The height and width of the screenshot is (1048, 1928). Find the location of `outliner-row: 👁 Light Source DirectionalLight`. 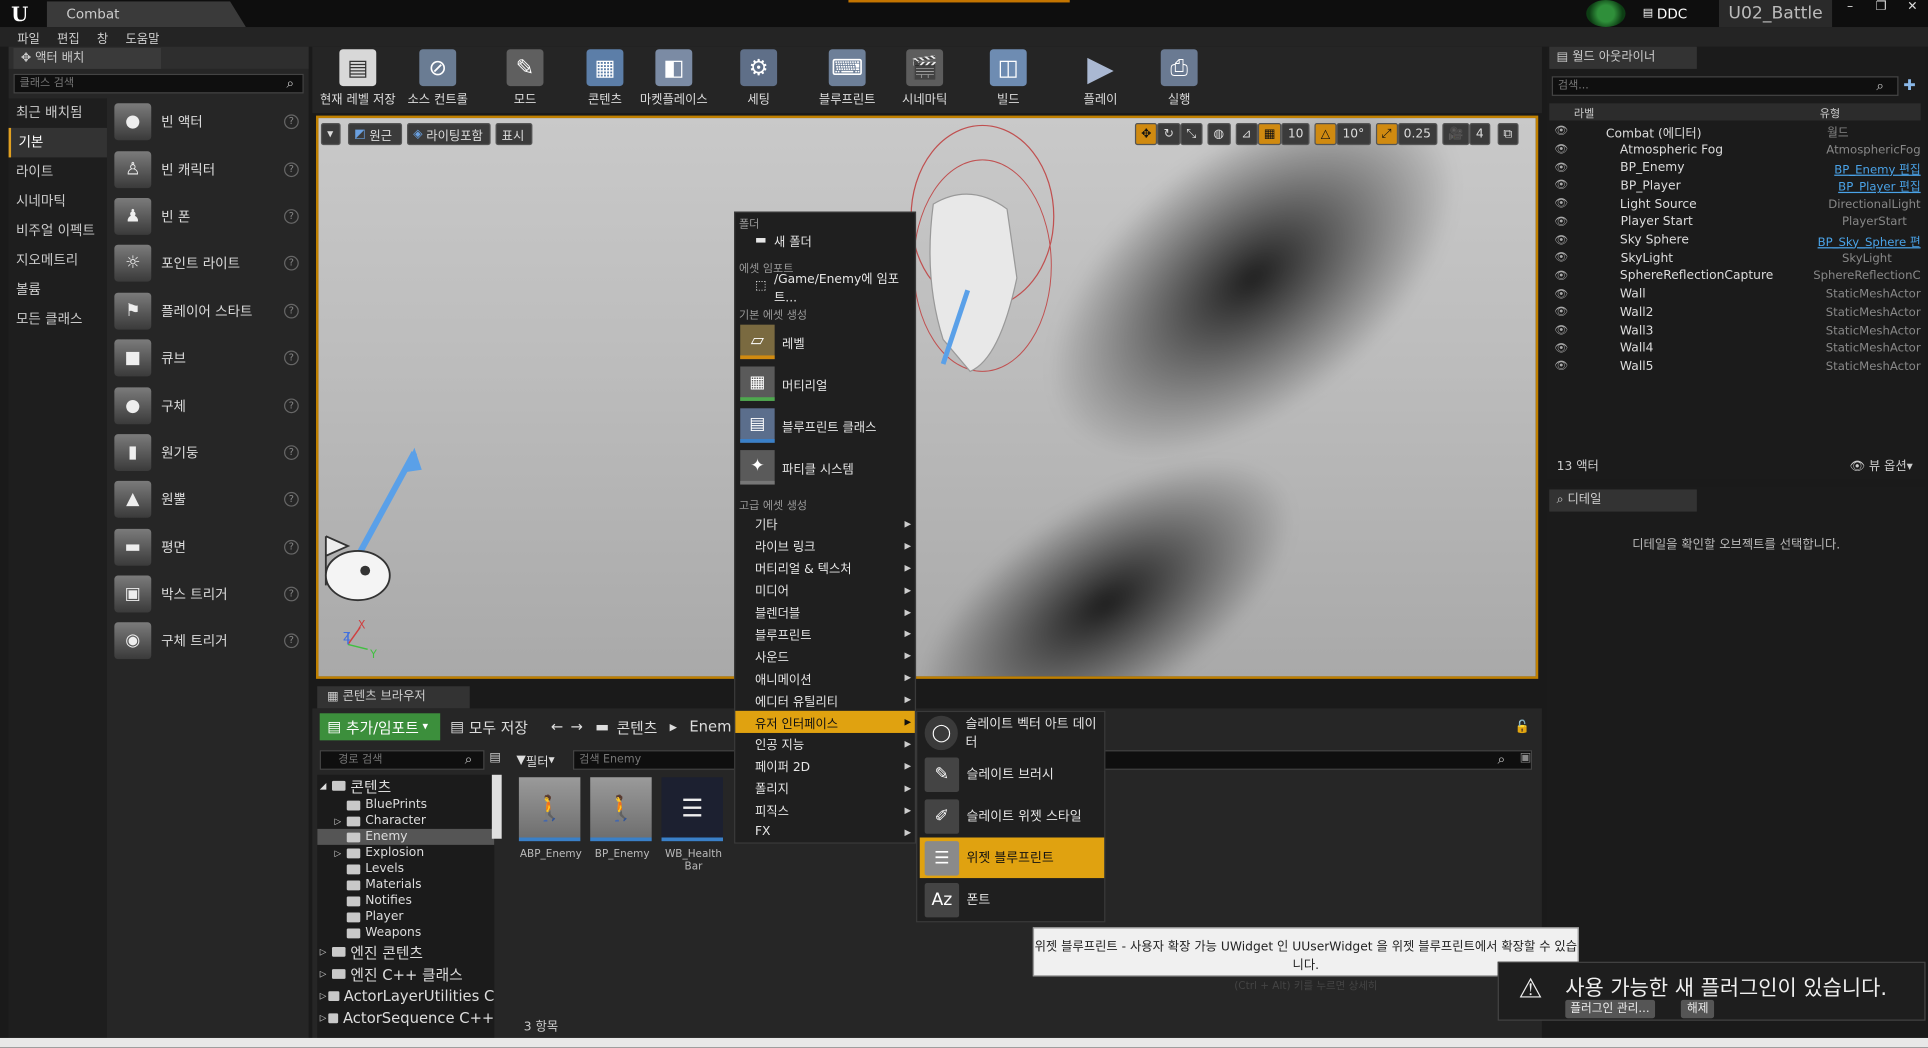

outliner-row: 👁 Light Source DirectionalLight is located at coordinates (1734, 204).